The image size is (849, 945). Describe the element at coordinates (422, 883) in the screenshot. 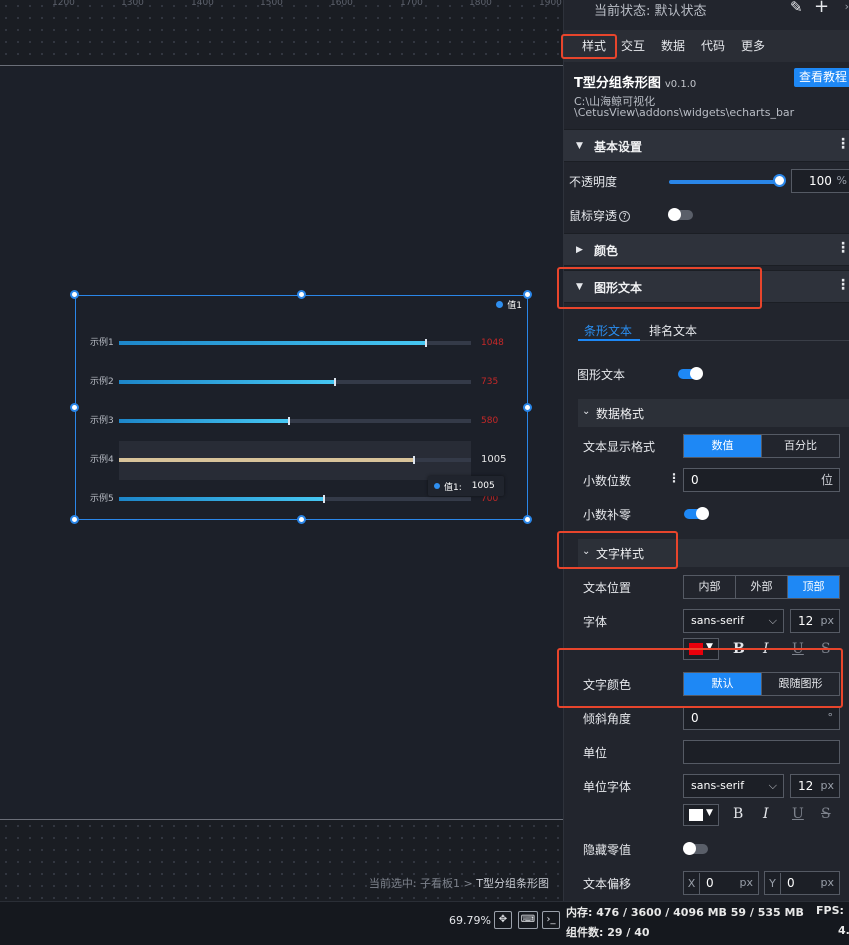

I see `selection-prefix: 当前选中: 子看板1 >` at that location.